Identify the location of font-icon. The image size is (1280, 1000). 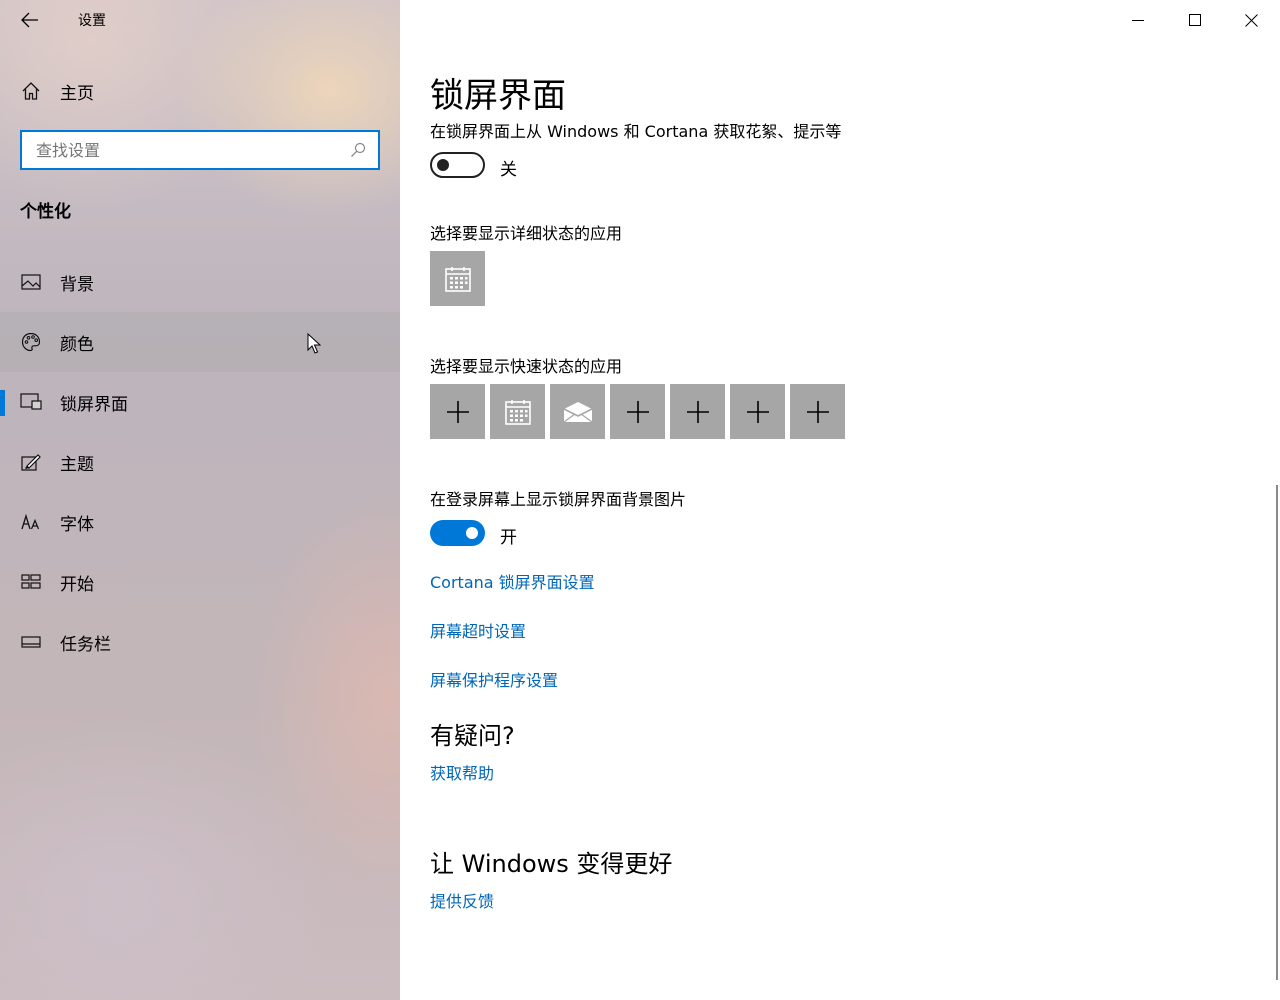
(31, 522).